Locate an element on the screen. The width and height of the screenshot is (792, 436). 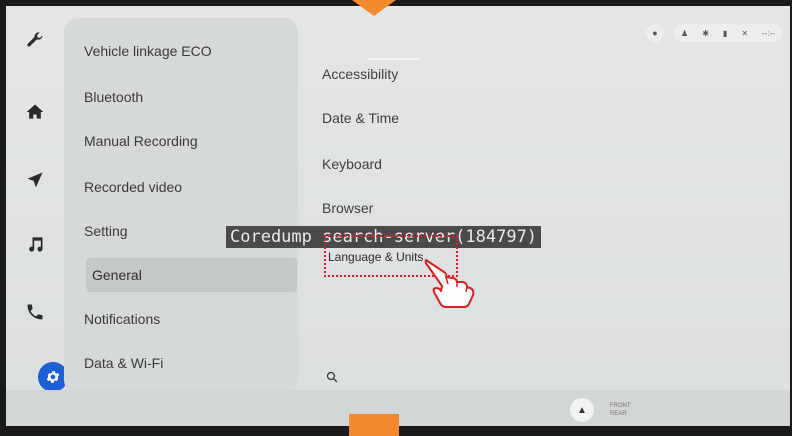
top-marker is located at coordinates (374, 8).